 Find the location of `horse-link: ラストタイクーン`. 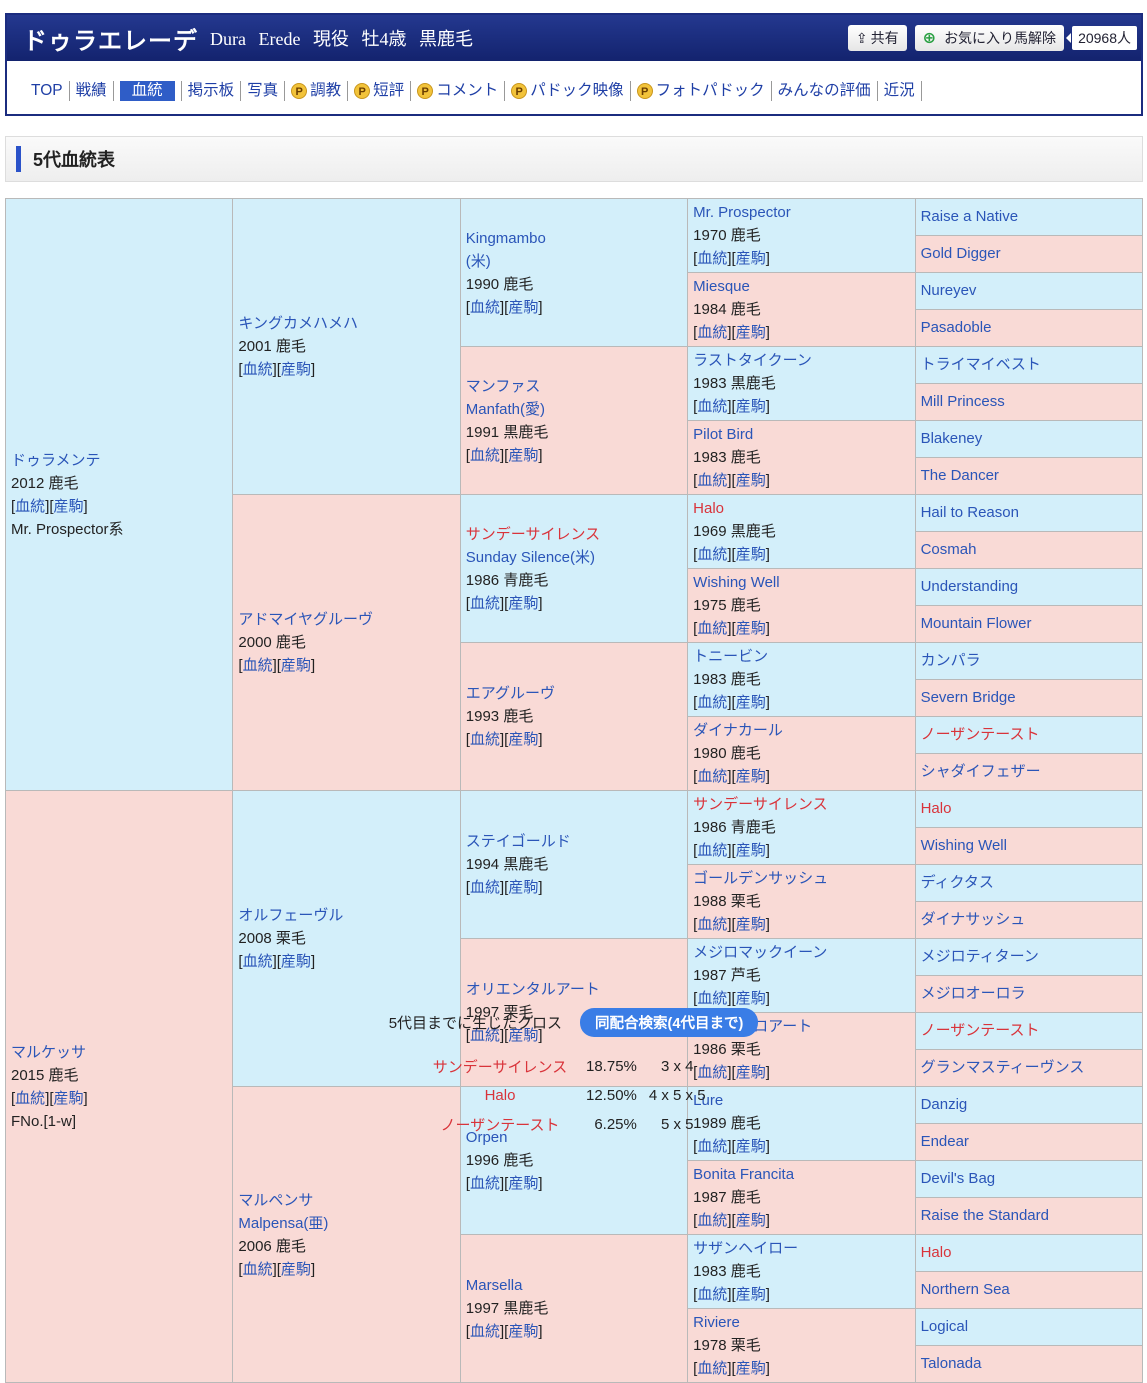

horse-link: ラストタイクーン is located at coordinates (752, 360).